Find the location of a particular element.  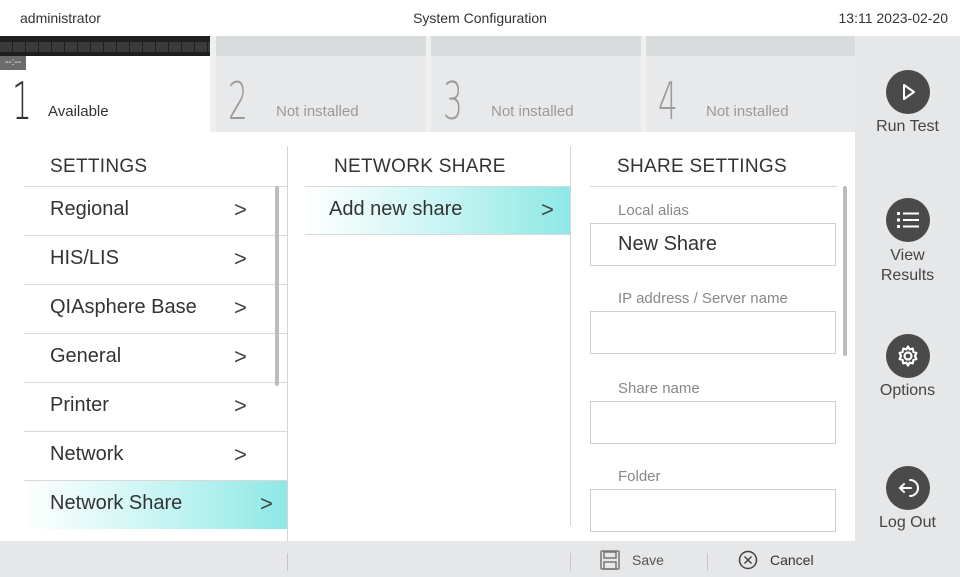

settings-item-label: Network Share is located at coordinates (116, 503).